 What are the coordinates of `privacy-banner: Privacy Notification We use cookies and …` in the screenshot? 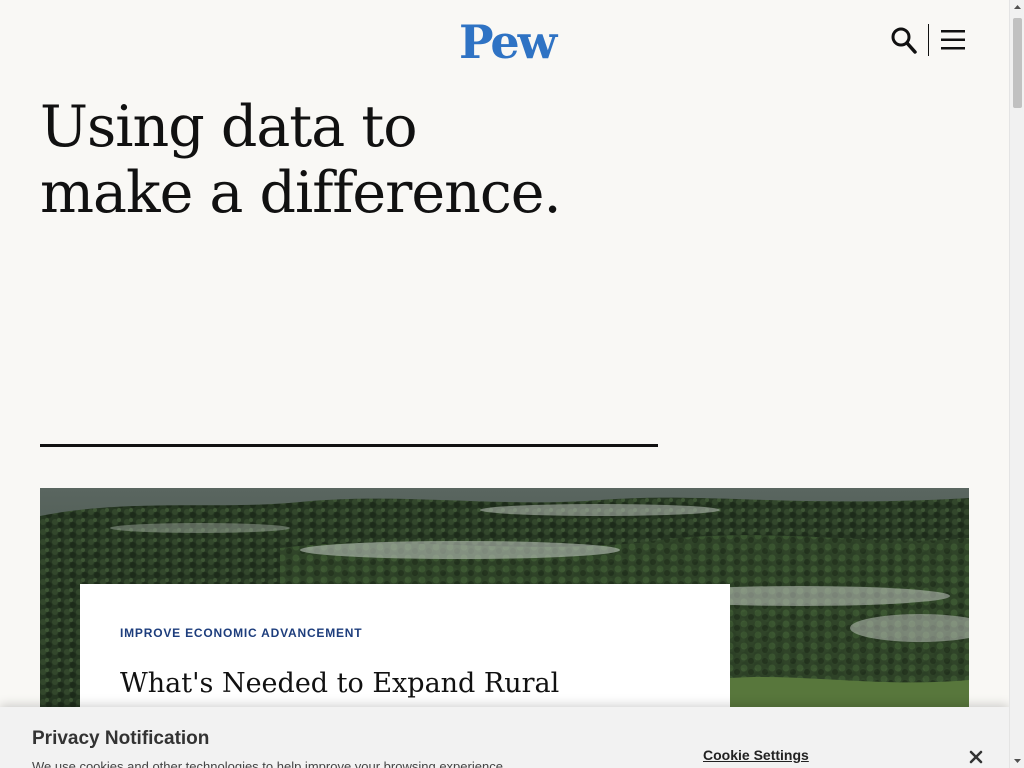 It's located at (504, 737).